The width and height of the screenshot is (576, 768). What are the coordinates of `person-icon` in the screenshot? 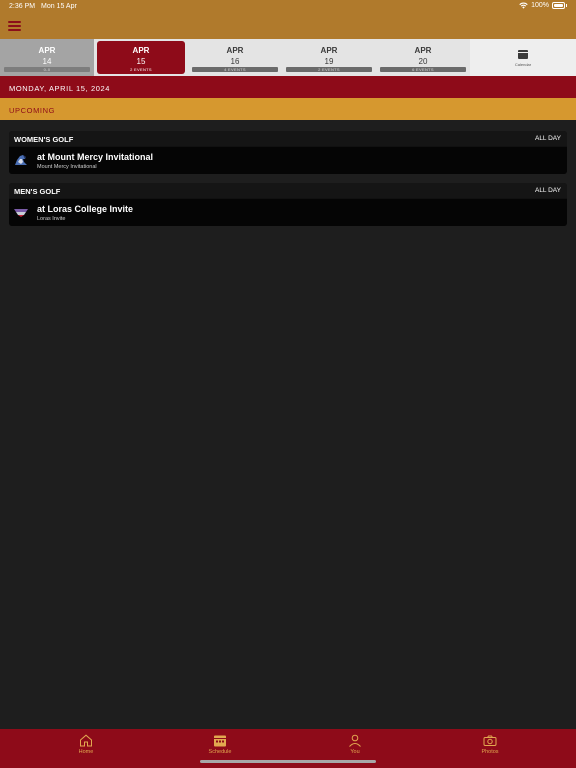 It's located at (355, 740).